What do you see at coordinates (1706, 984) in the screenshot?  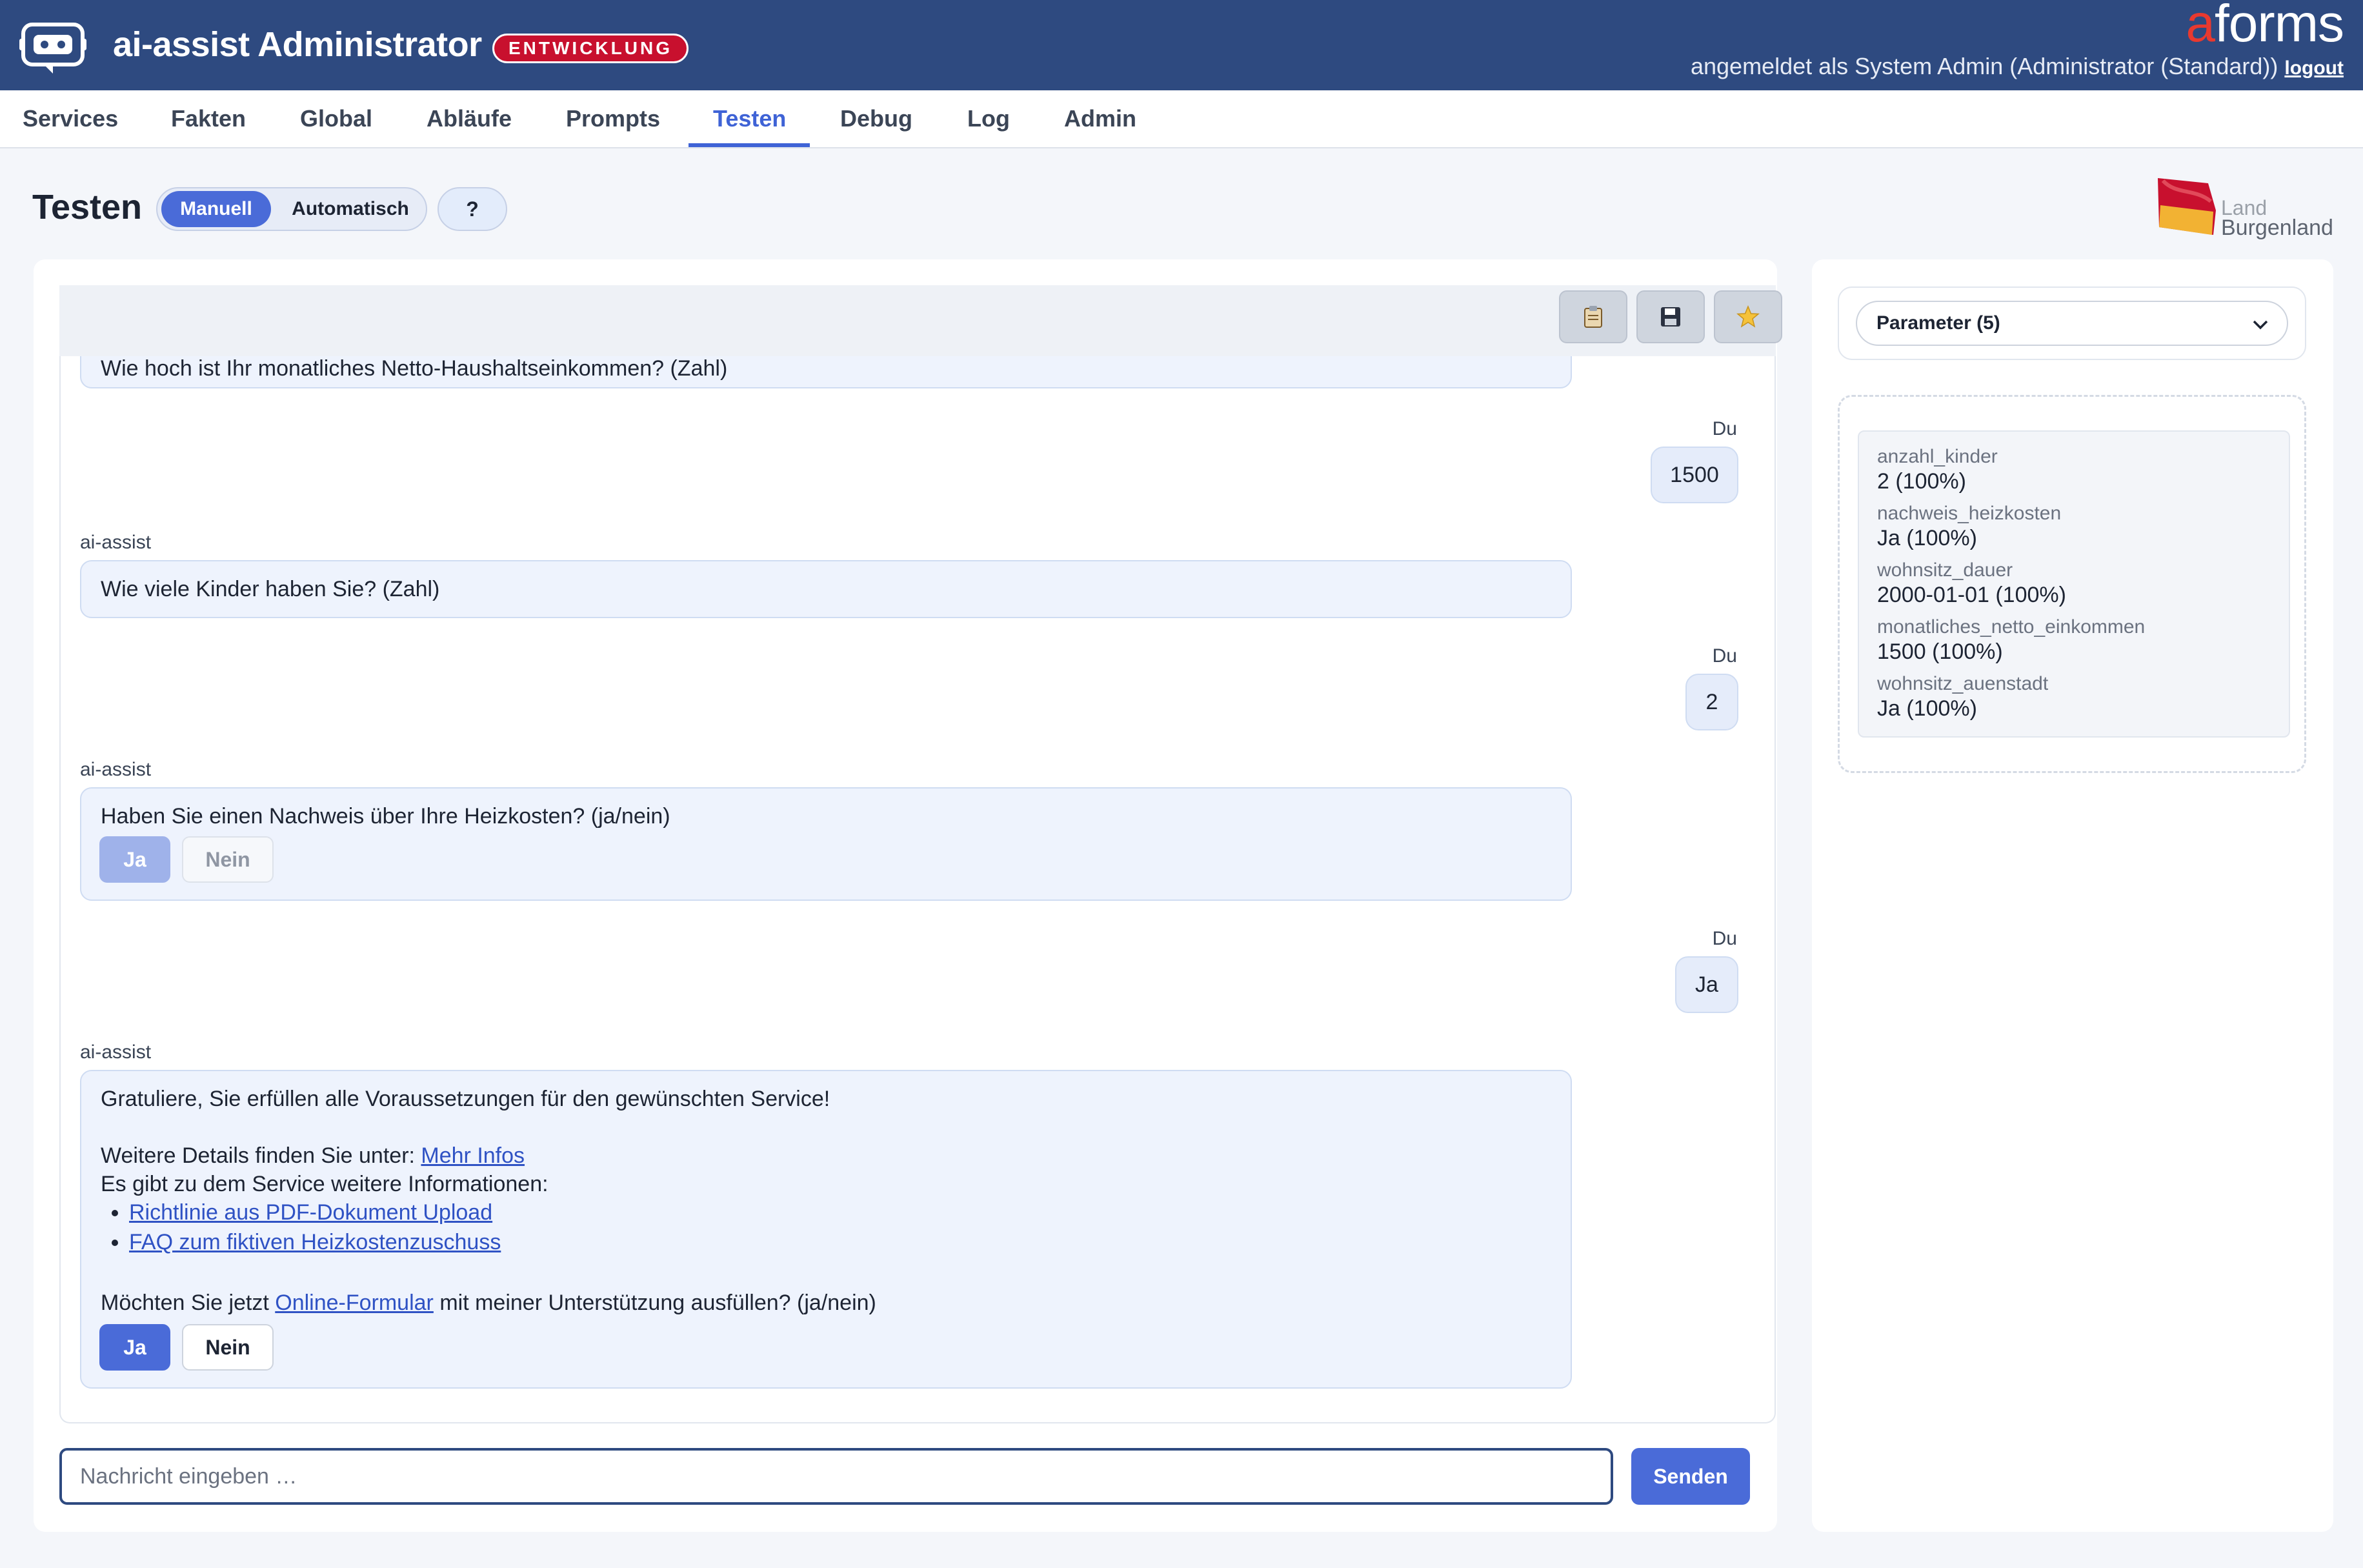 I see `user-message: Ja` at bounding box center [1706, 984].